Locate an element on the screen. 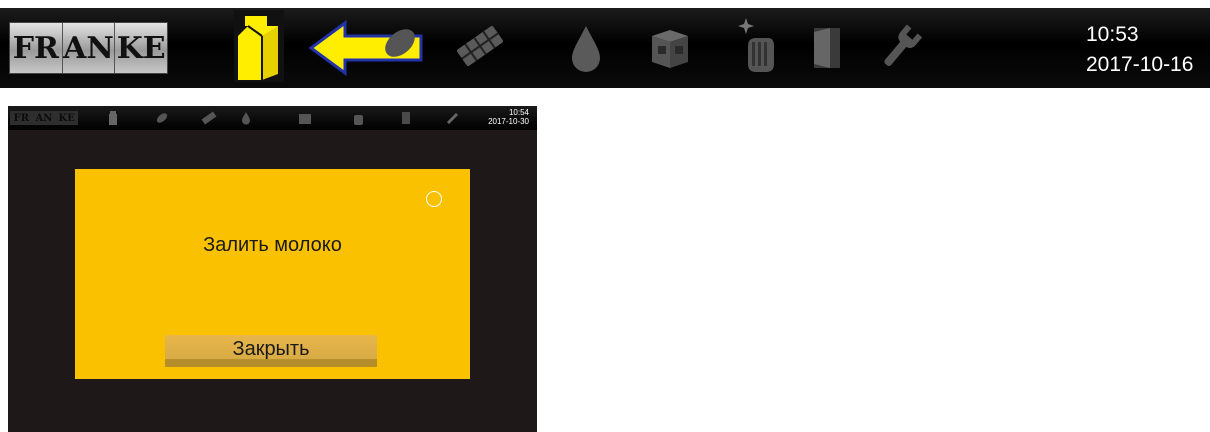 The height and width of the screenshot is (432, 1210). mini-nav-bar: FR AN KE 10:54 2017-10-30 is located at coordinates (272, 118).